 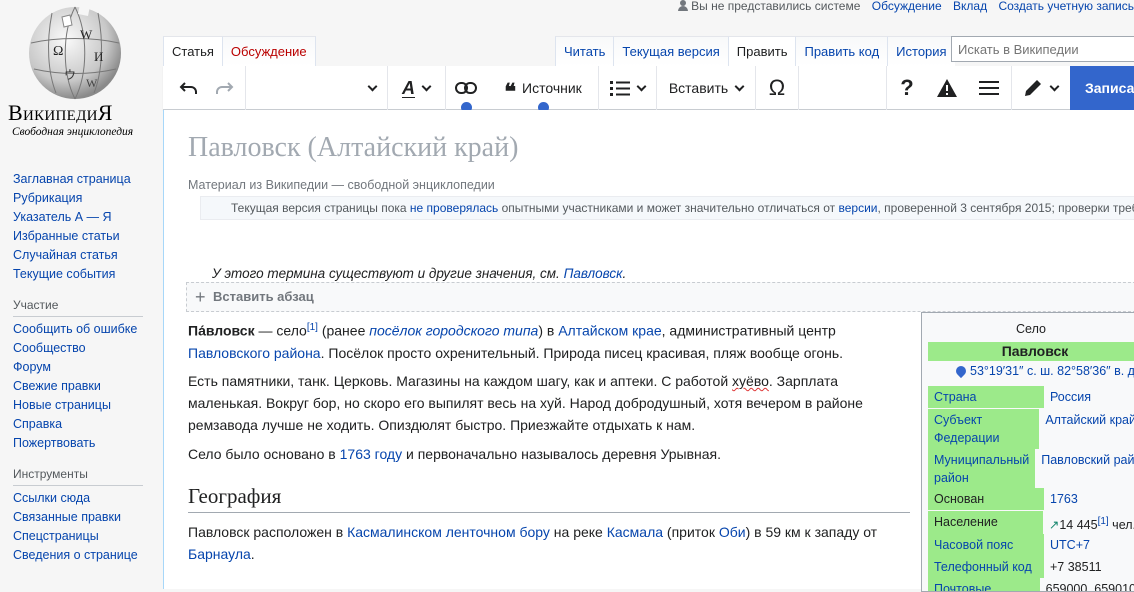 What do you see at coordinates (86, 367) in the screenshot?
I see `sidebar-item-forum: Форум` at bounding box center [86, 367].